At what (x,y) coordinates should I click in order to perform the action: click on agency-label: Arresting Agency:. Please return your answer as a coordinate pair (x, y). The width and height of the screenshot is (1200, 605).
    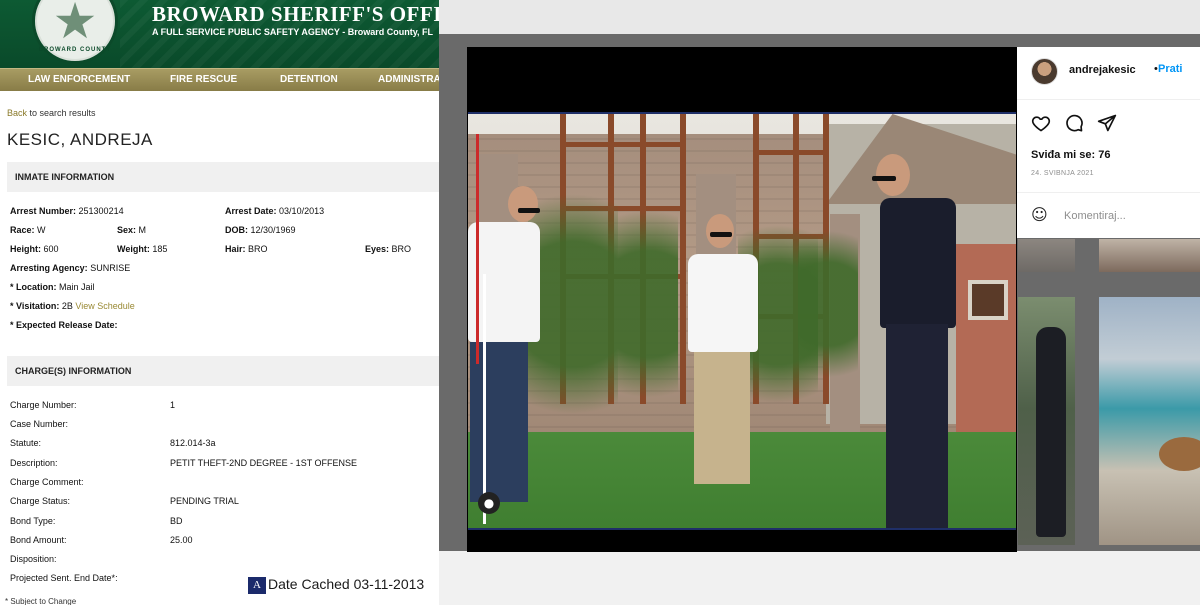
    Looking at the image, I should click on (49, 268).